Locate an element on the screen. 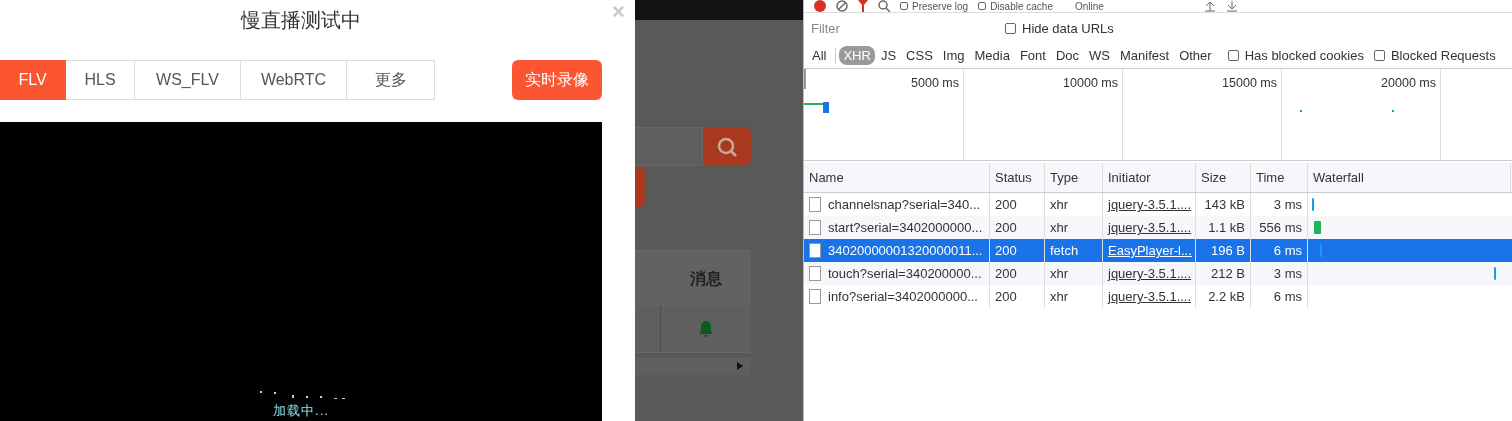 This screenshot has width=1512, height=421. type-filter-tab: Doc is located at coordinates (1067, 55).